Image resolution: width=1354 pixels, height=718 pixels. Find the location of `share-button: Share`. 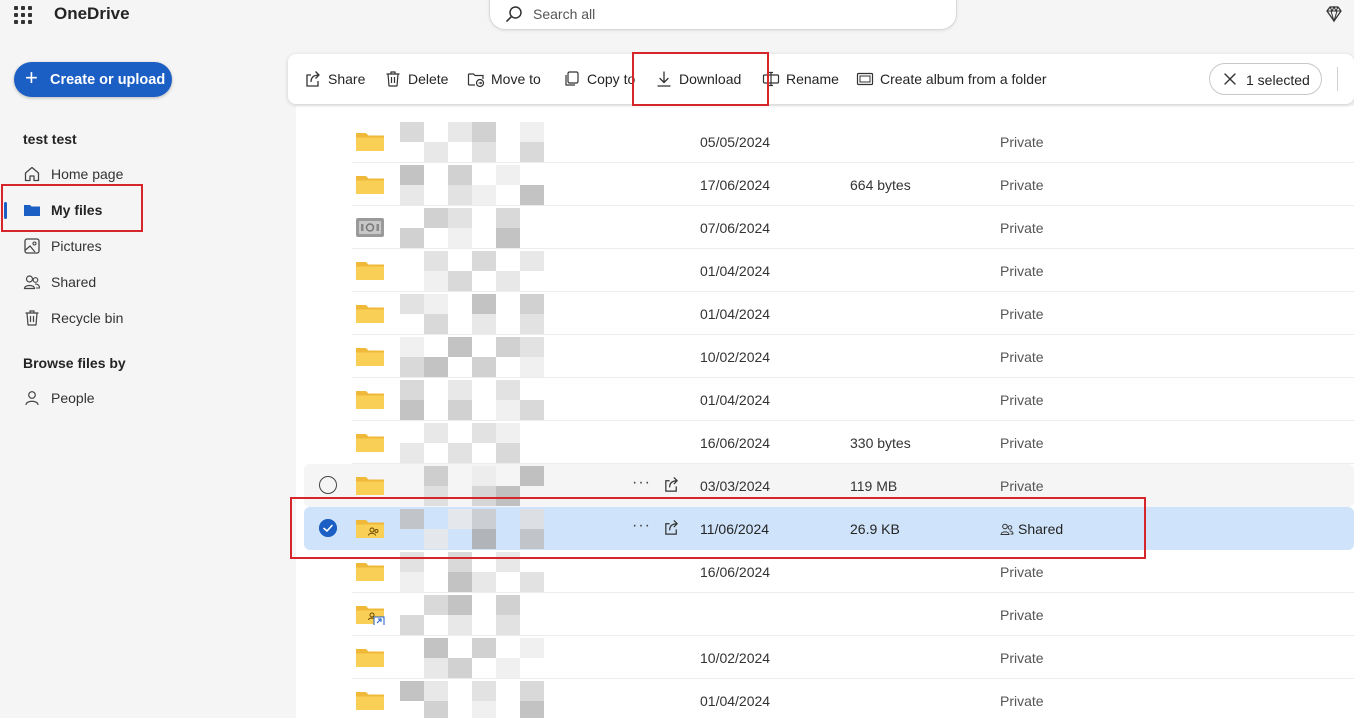

share-button: Share is located at coordinates (335, 79).